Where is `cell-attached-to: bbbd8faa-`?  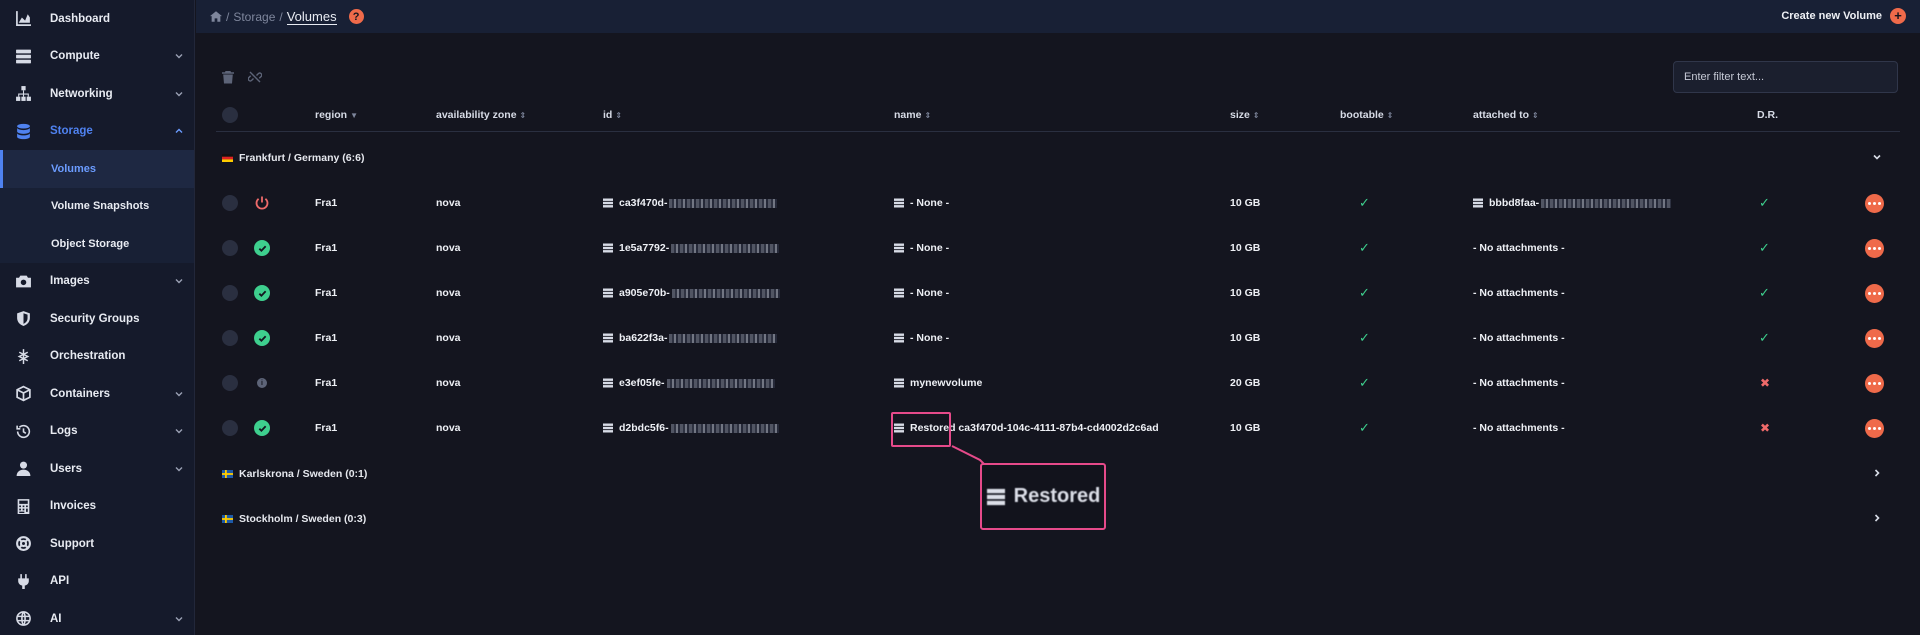 cell-attached-to: bbbd8faa- is located at coordinates (1572, 203).